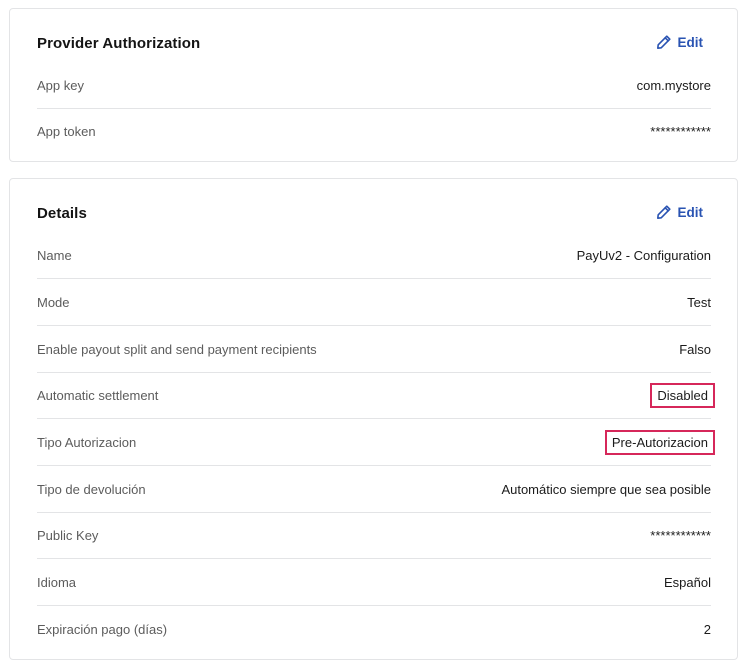 The image size is (747, 668). What do you see at coordinates (91, 489) in the screenshot?
I see `row-label: Tipo de devolución` at bounding box center [91, 489].